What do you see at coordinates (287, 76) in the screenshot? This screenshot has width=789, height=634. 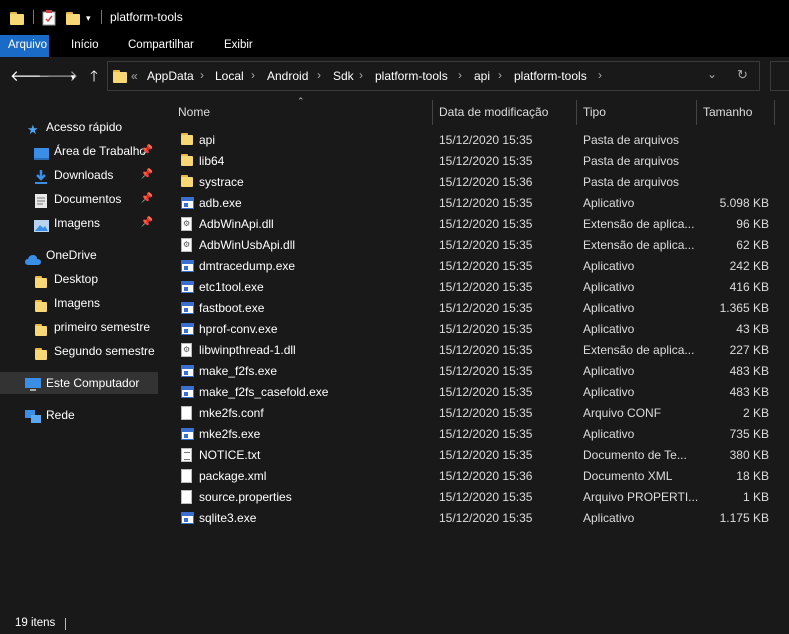 I see `breadcrumb-android: Android` at bounding box center [287, 76].